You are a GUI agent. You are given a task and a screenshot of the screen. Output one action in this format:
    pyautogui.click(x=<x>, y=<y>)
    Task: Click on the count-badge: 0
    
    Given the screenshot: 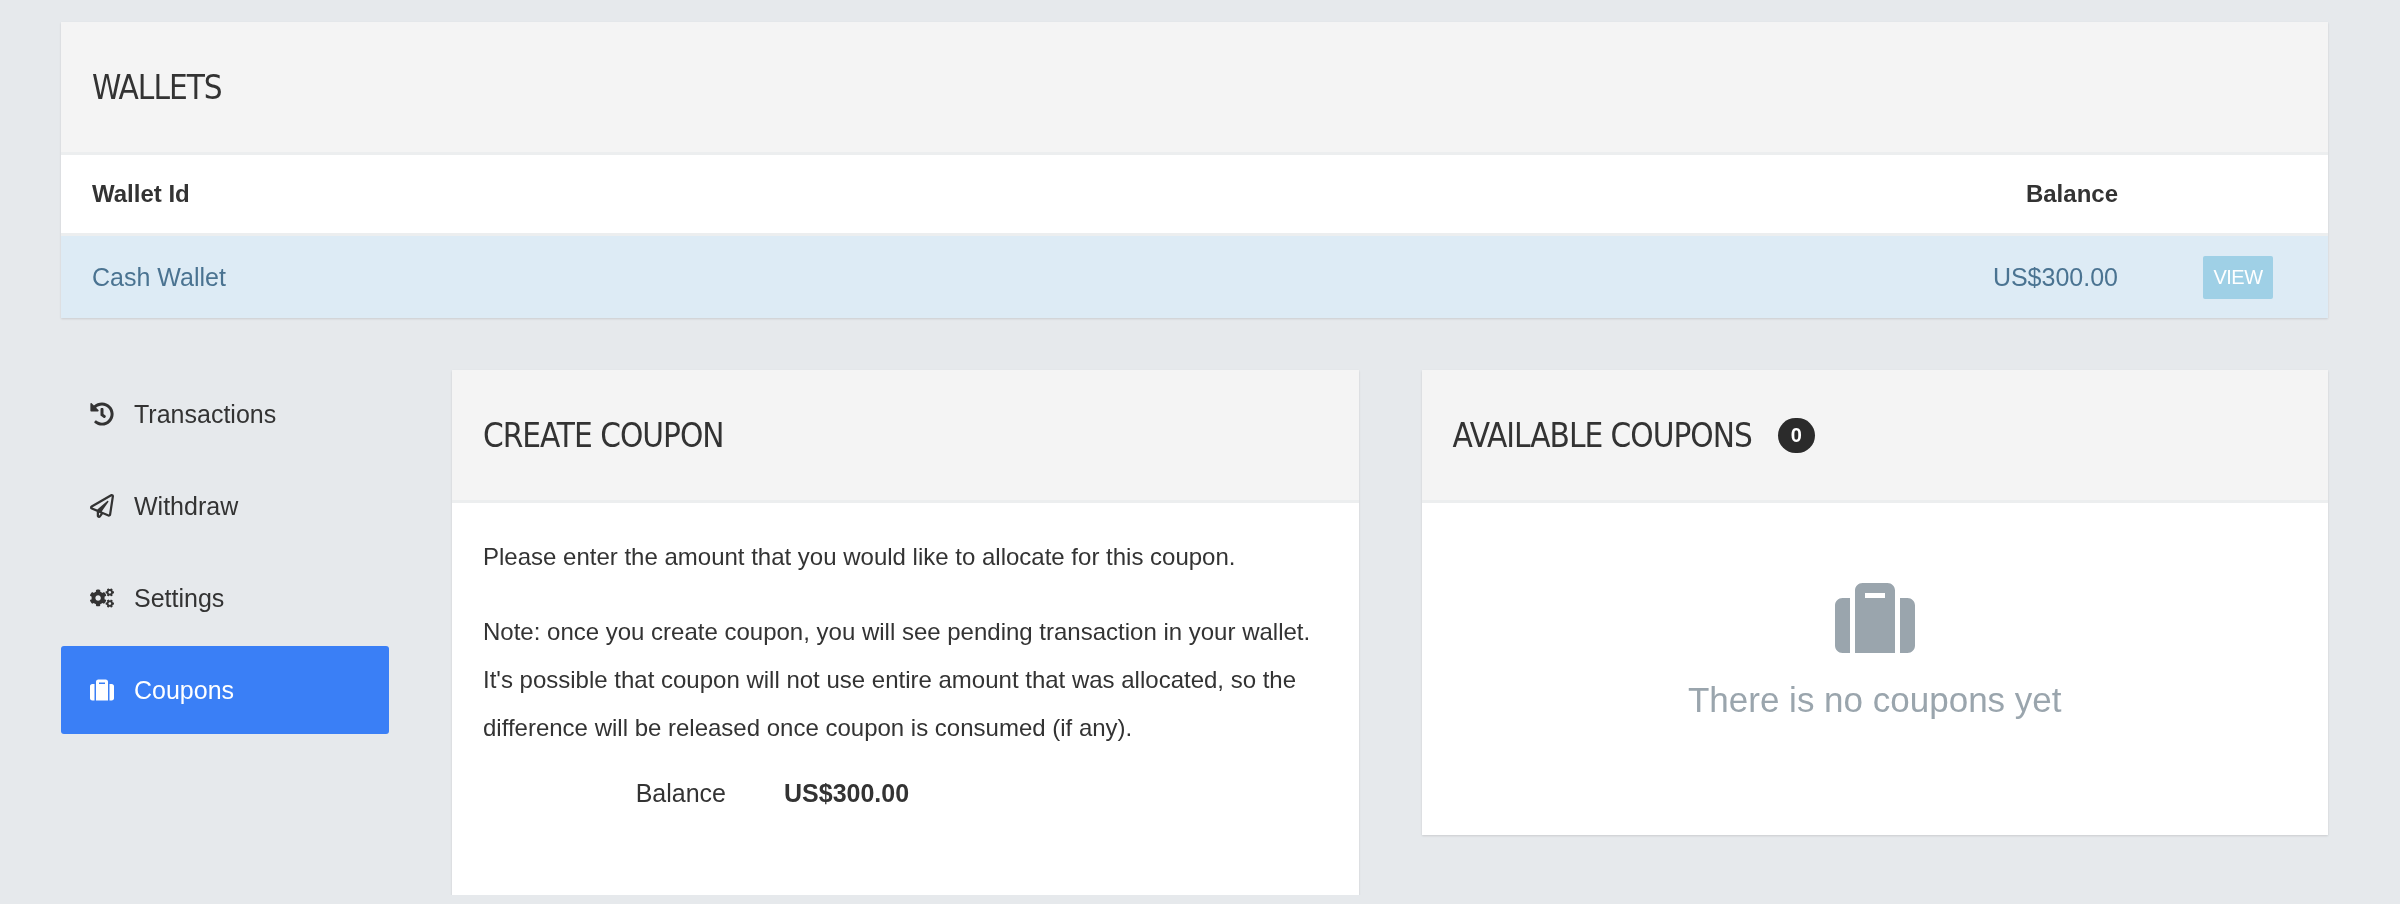 What is the action you would take?
    pyautogui.click(x=1796, y=435)
    